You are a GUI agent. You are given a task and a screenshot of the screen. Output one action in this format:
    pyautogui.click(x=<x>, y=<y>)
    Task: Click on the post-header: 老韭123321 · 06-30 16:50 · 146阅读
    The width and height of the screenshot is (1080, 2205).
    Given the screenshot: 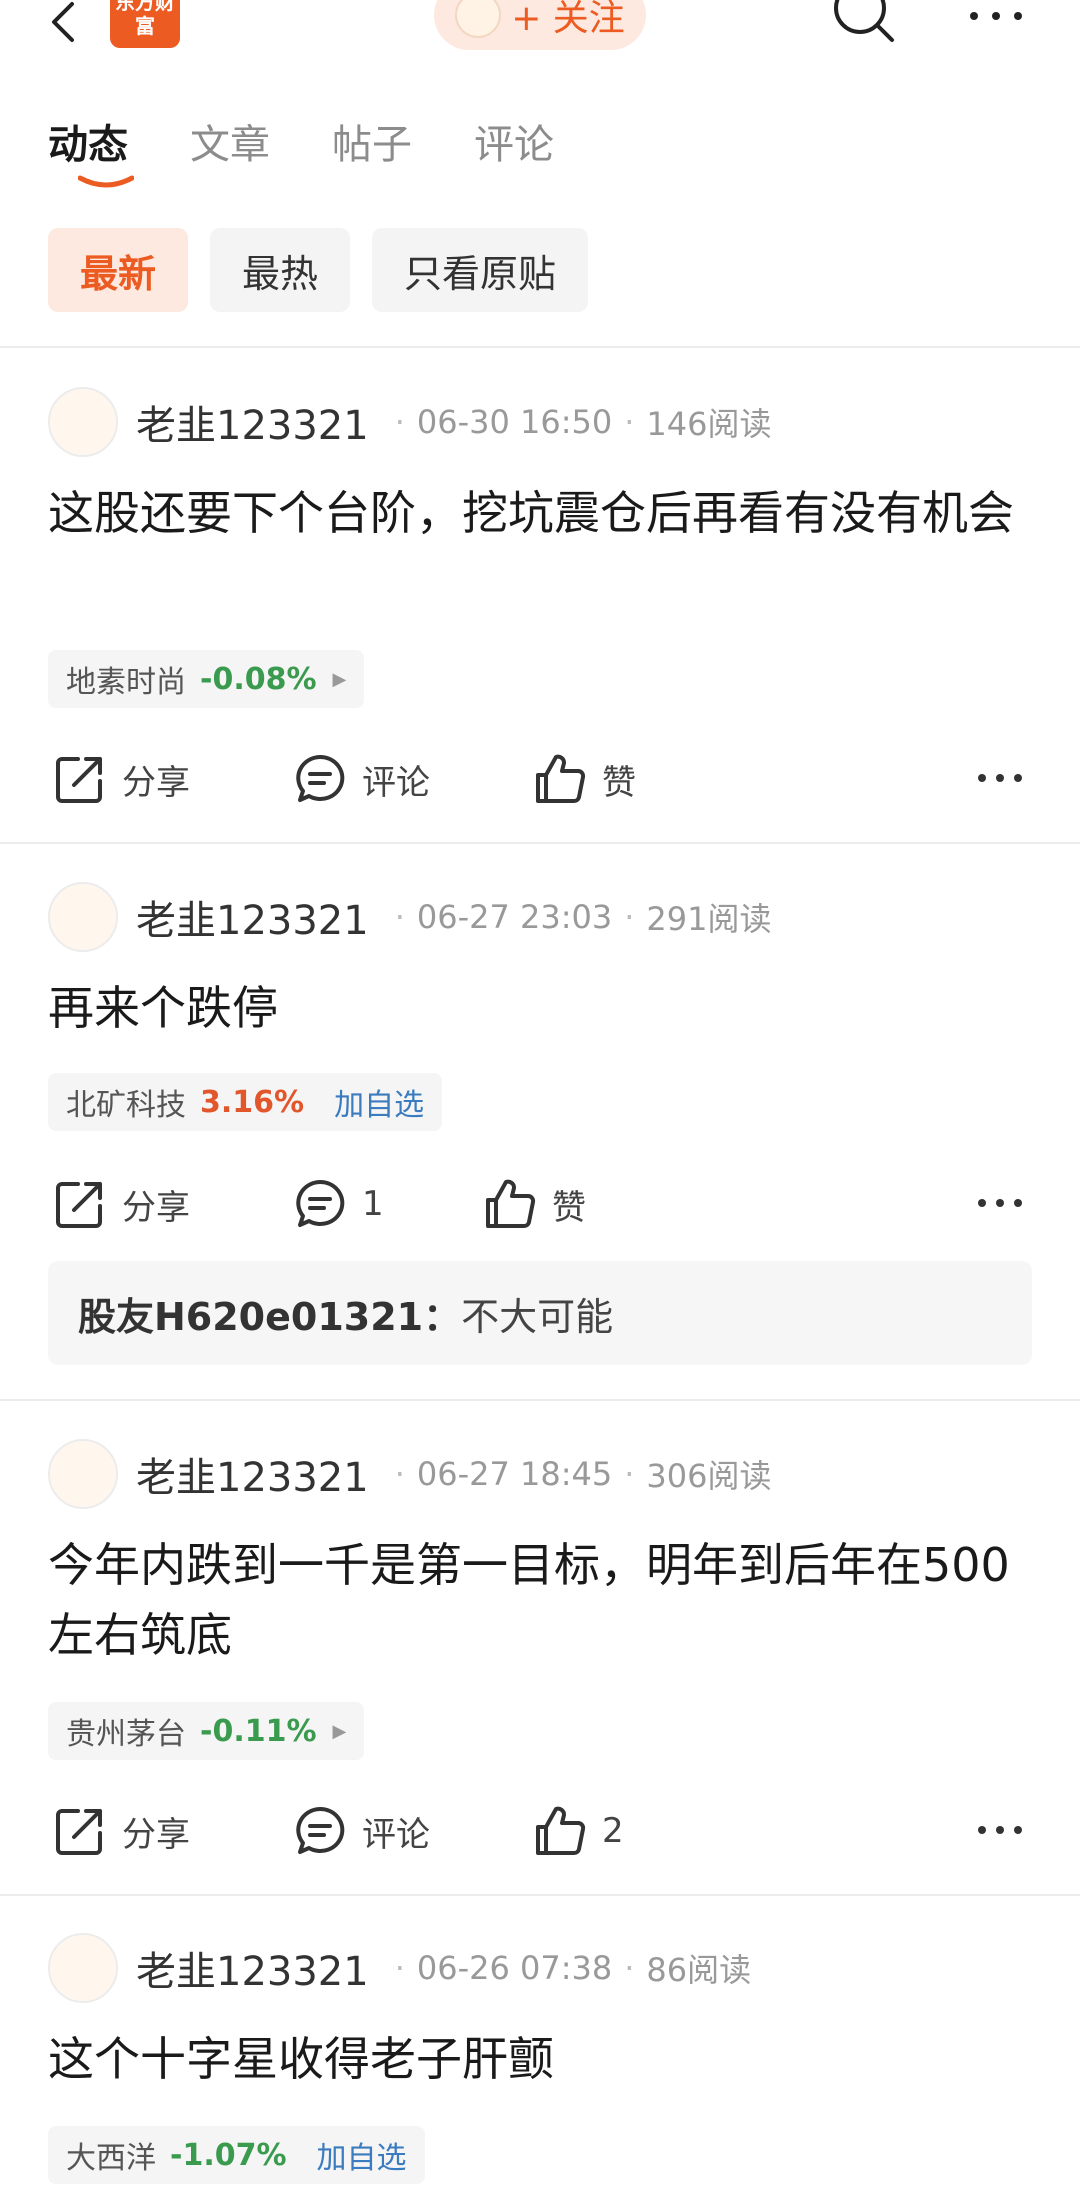 What is the action you would take?
    pyautogui.click(x=410, y=422)
    